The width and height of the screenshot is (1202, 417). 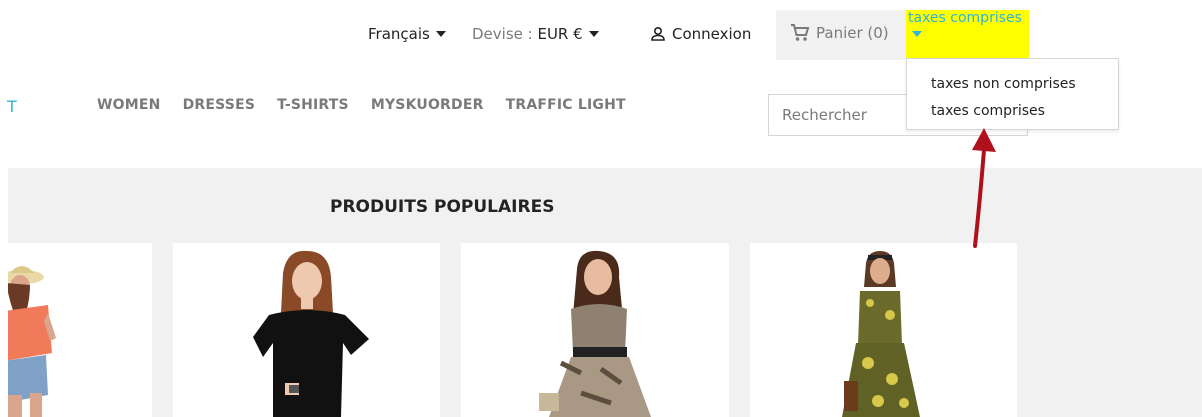 What do you see at coordinates (1012, 84) in the screenshot?
I see `tax-option-excluded: taxes non comprises` at bounding box center [1012, 84].